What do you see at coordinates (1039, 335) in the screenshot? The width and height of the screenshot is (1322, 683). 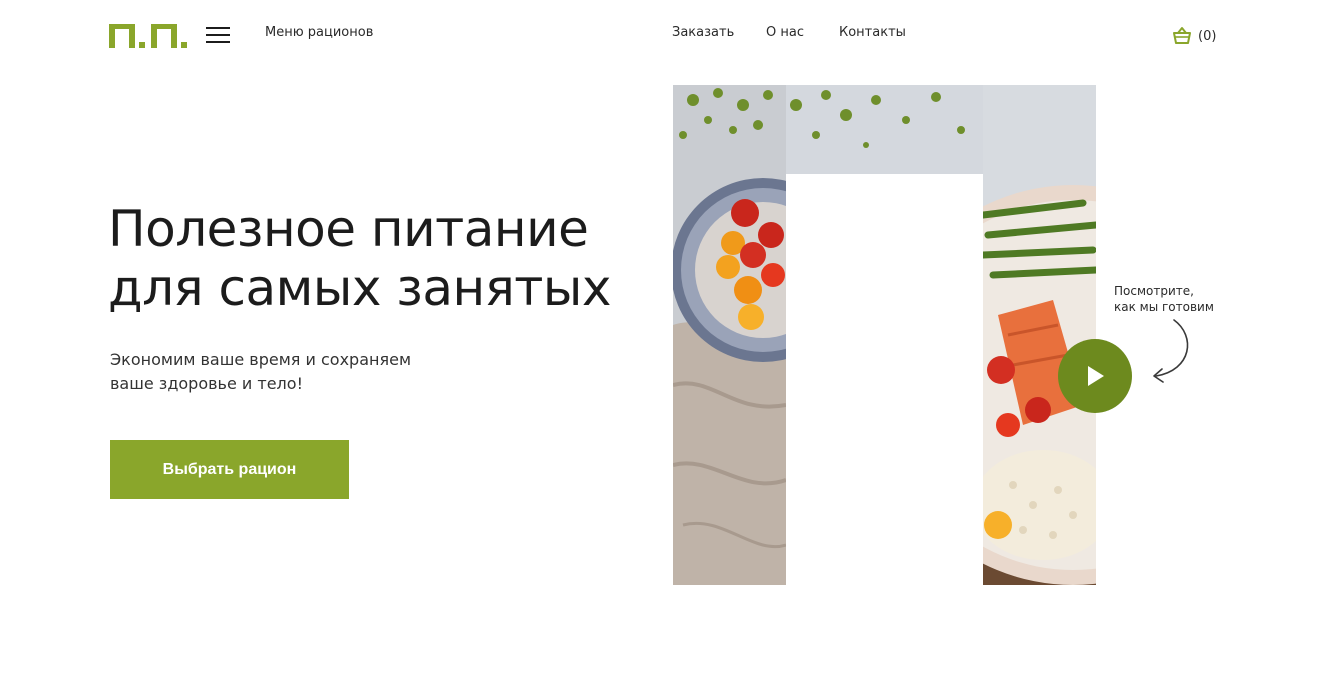 I see `food-photo-right` at bounding box center [1039, 335].